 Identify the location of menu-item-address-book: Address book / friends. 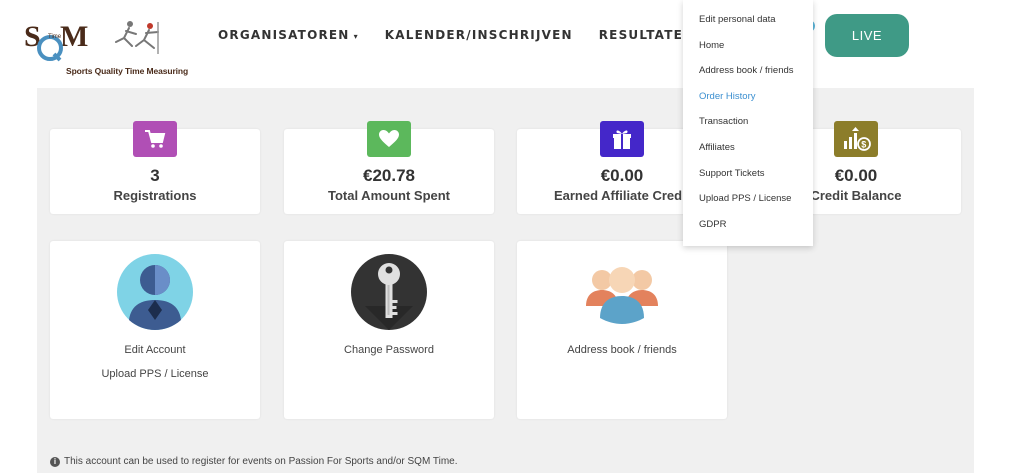
(748, 78).